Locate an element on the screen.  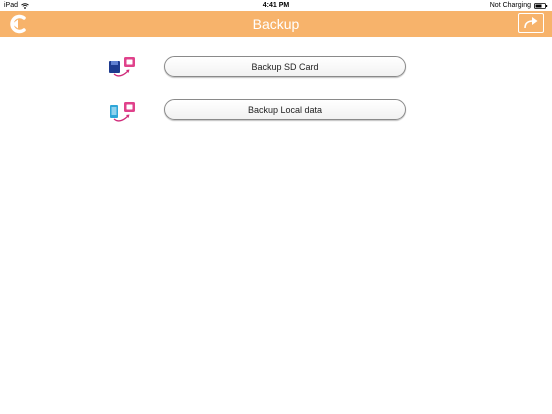
backup-sd-card-button: Backup SD Card is located at coordinates (285, 66).